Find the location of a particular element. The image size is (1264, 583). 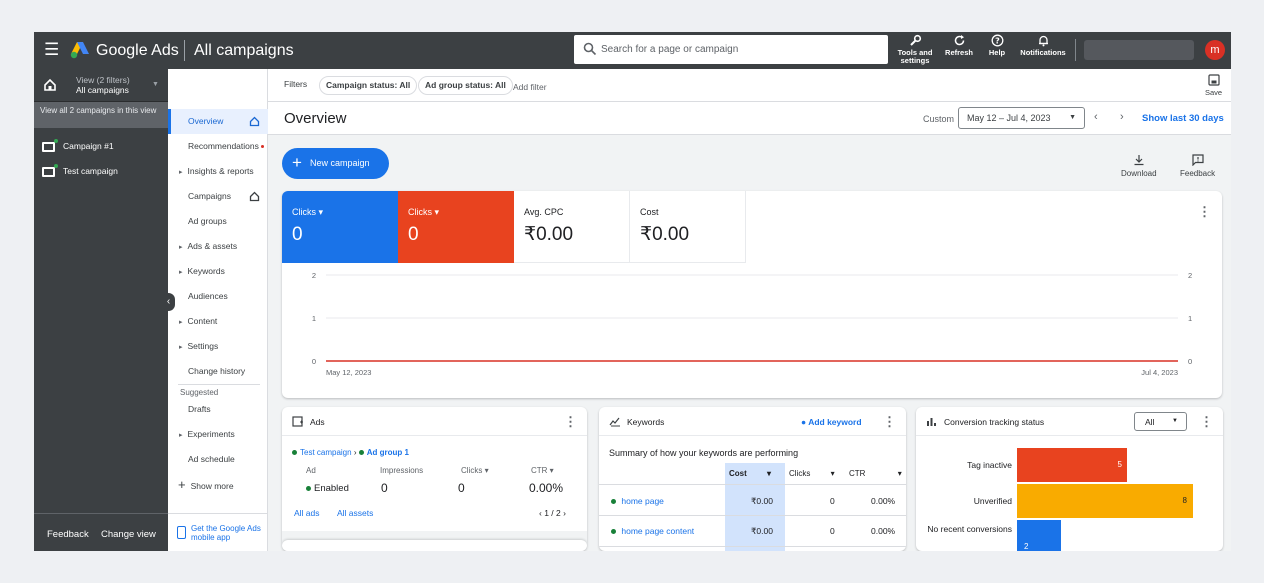

y-tick-label-right: 1 is located at coordinates (1190, 318).